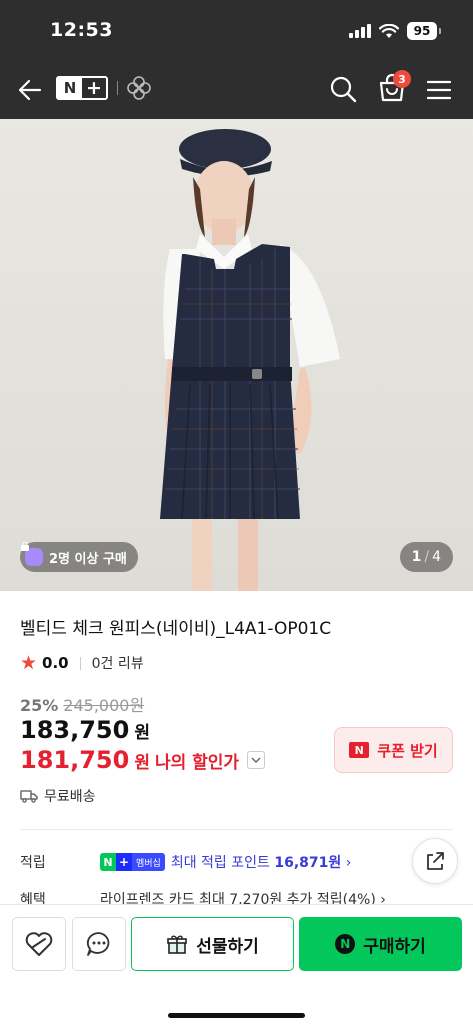 The width and height of the screenshot is (473, 1024). Describe the element at coordinates (407, 750) in the screenshot. I see `coupon-button-label: 쿠폰 받기` at that location.